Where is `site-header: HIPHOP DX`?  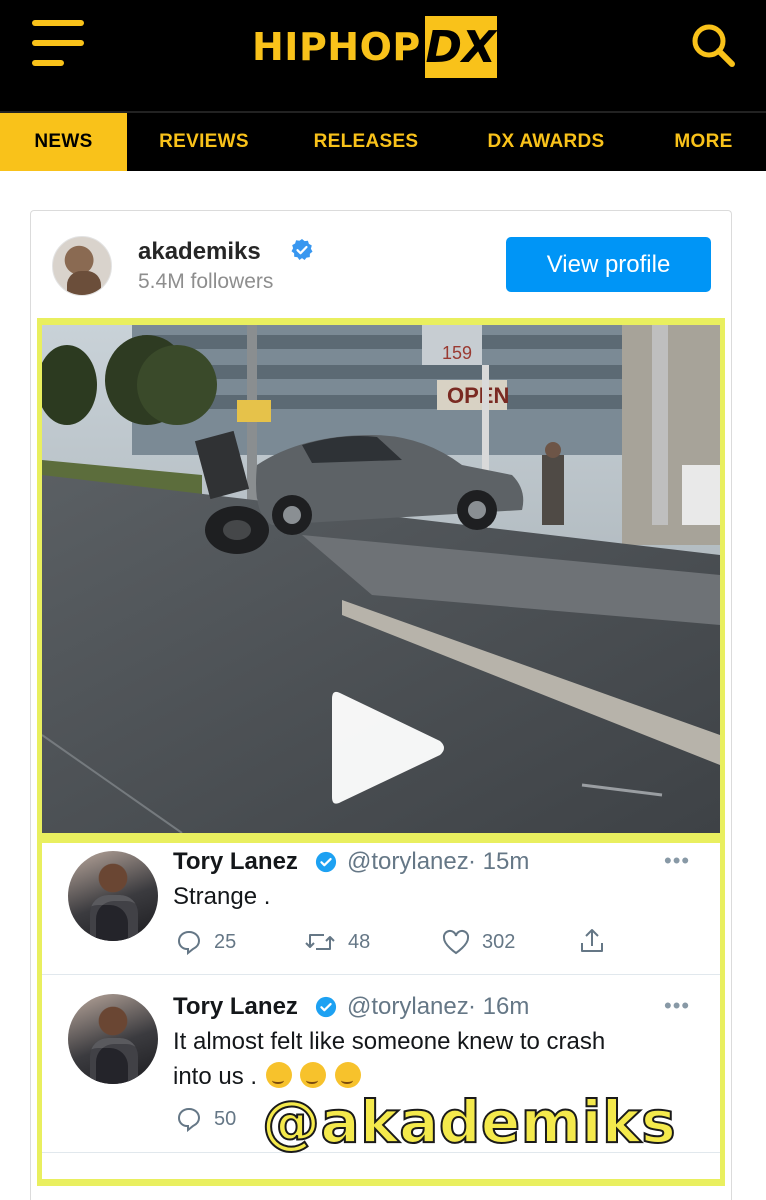 site-header: HIPHOP DX is located at coordinates (383, 56).